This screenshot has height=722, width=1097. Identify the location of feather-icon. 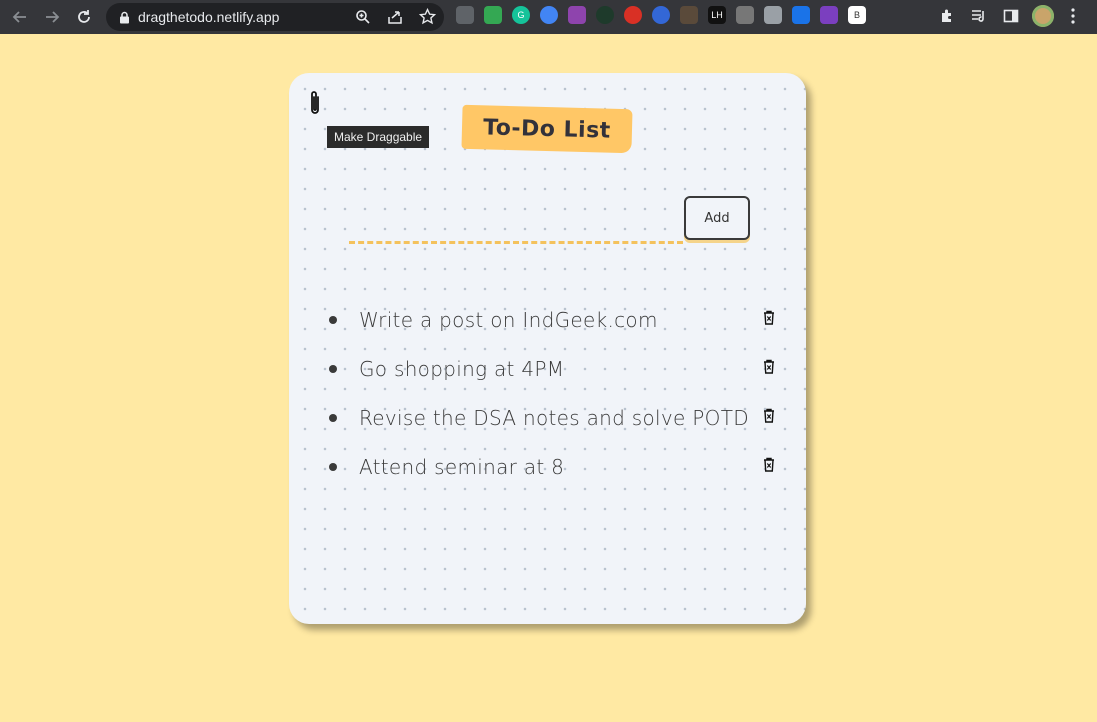
(577, 15).